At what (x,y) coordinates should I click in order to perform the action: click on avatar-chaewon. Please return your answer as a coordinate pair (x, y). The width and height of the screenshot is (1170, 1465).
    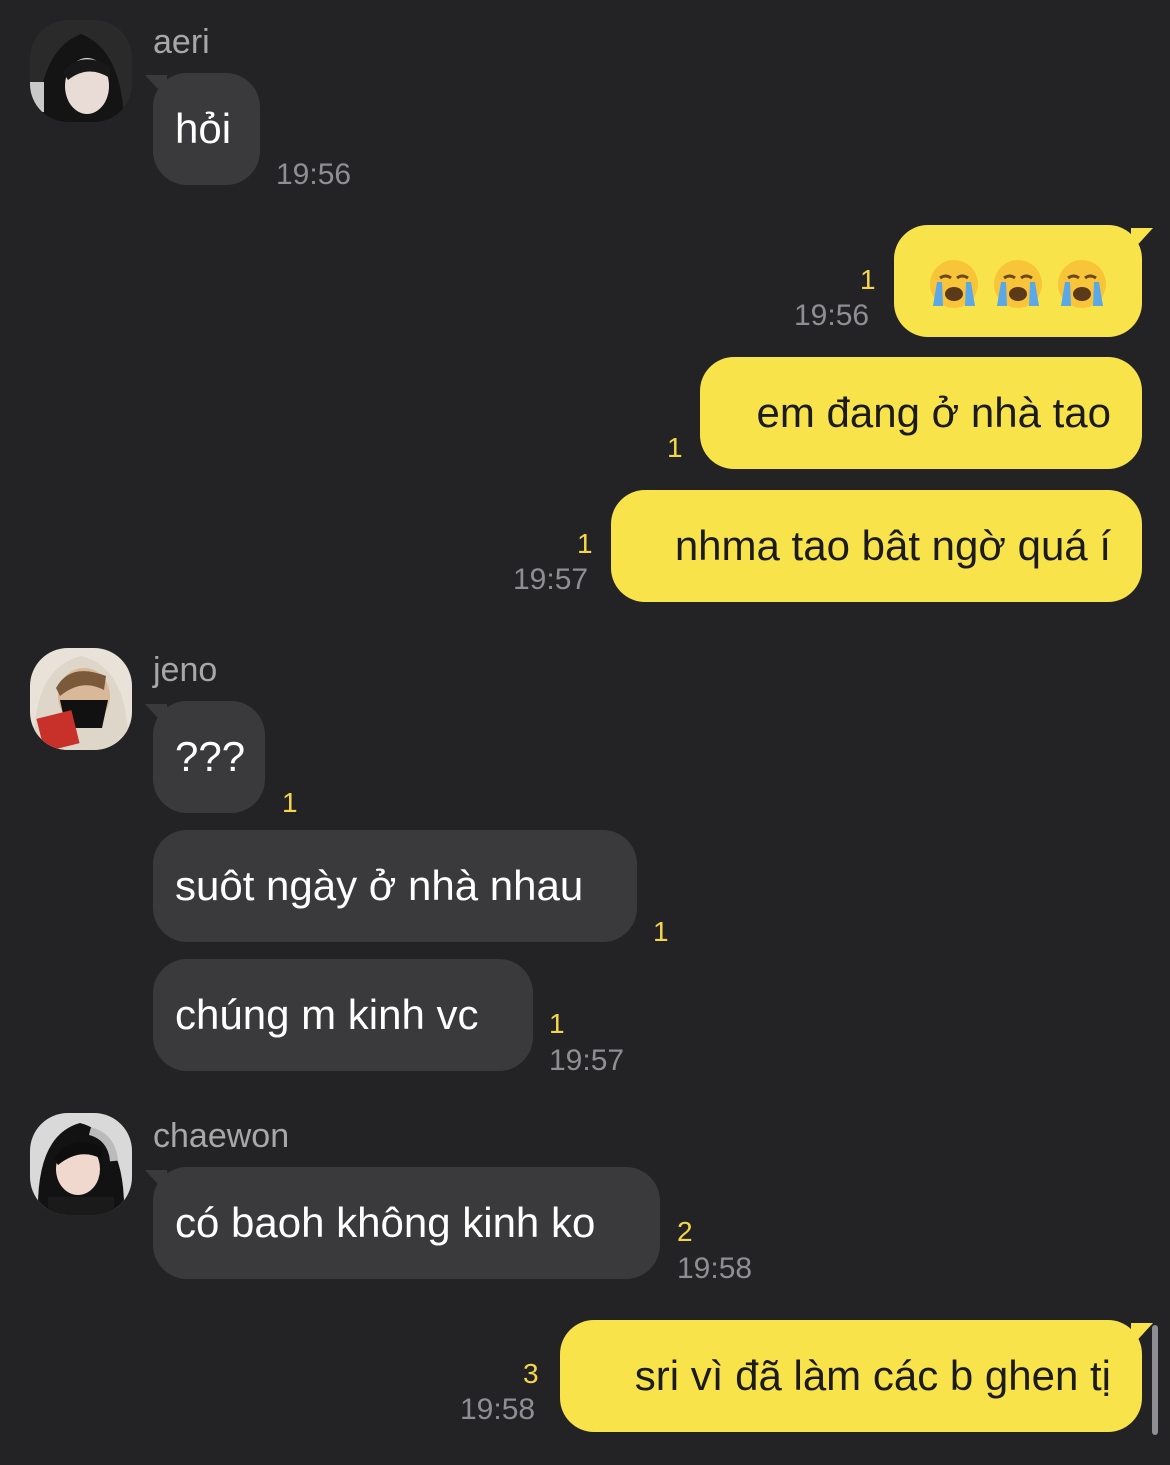
    Looking at the image, I should click on (81, 1164).